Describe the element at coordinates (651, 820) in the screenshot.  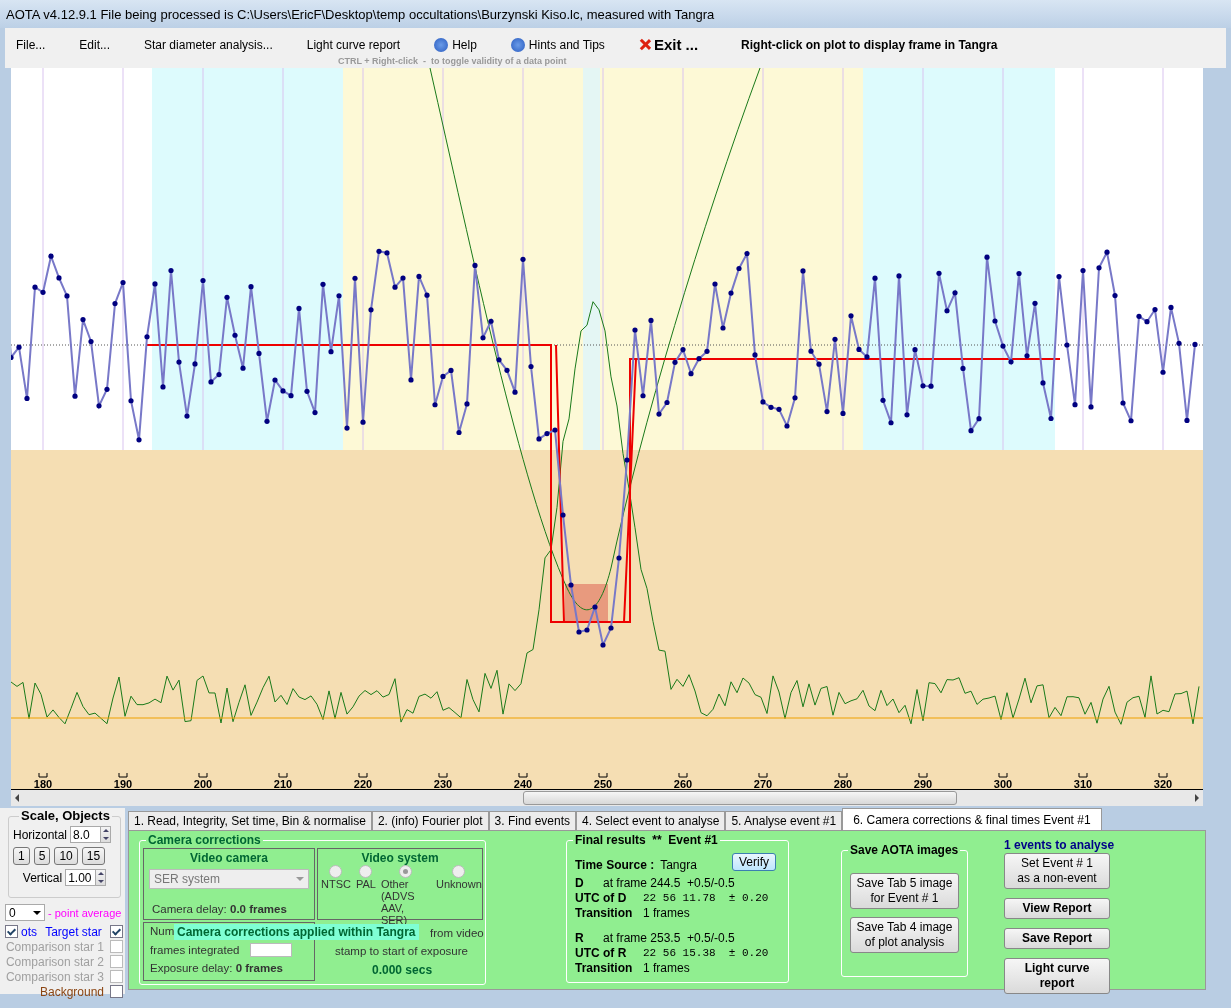
I see `tab: 4. Select event to analyse` at that location.